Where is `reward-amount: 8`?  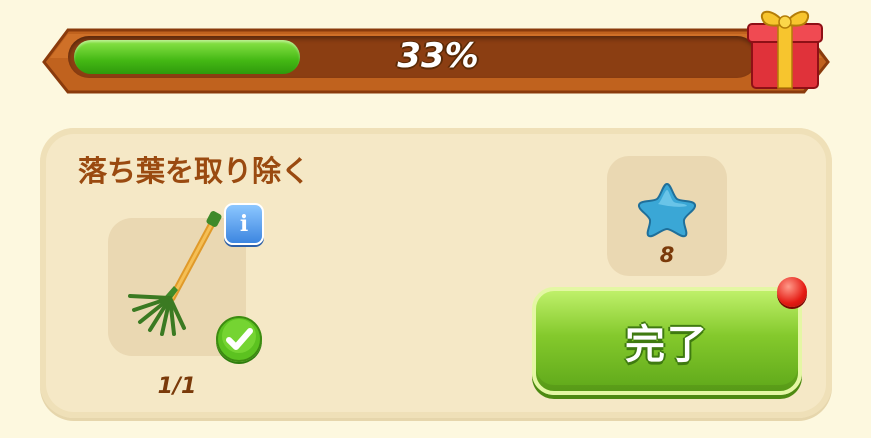
reward-amount: 8 is located at coordinates (667, 255).